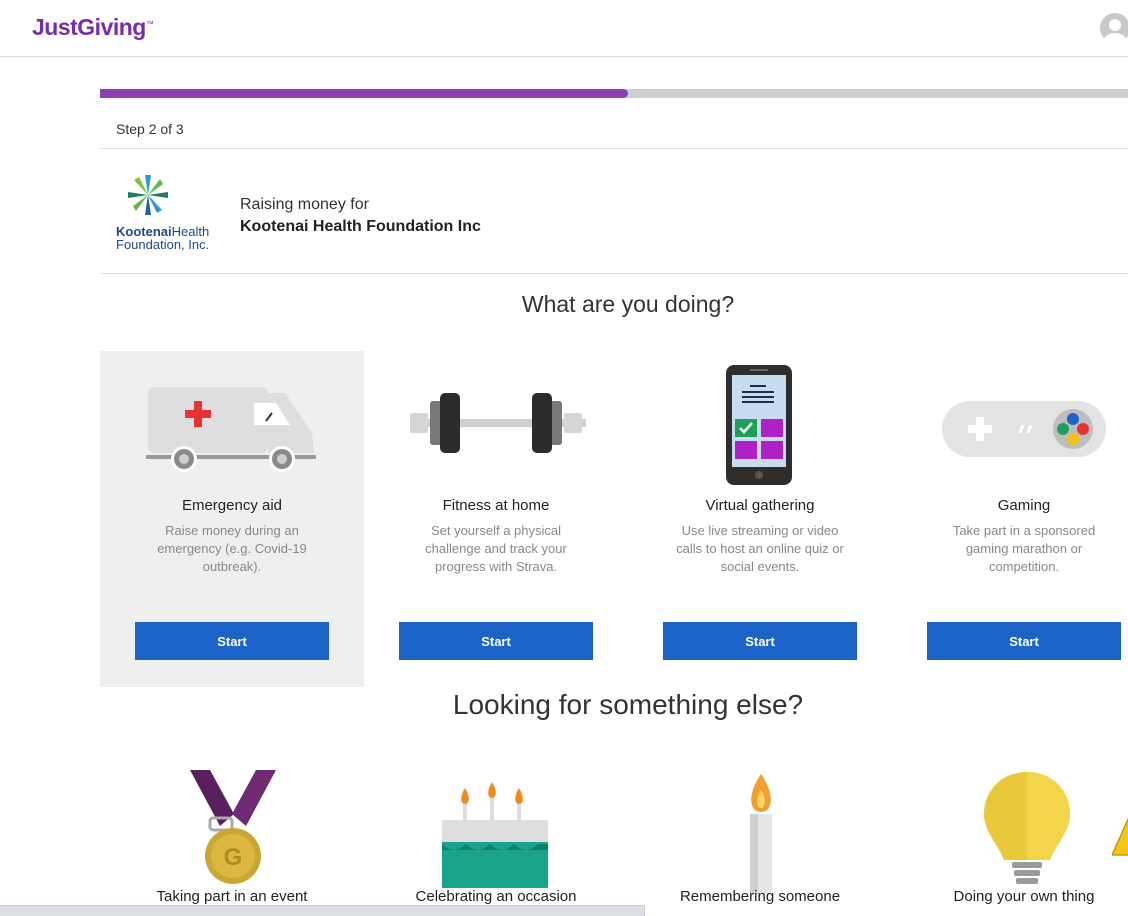  I want to click on other-option-label: Doing your own thing, so click(1024, 896).